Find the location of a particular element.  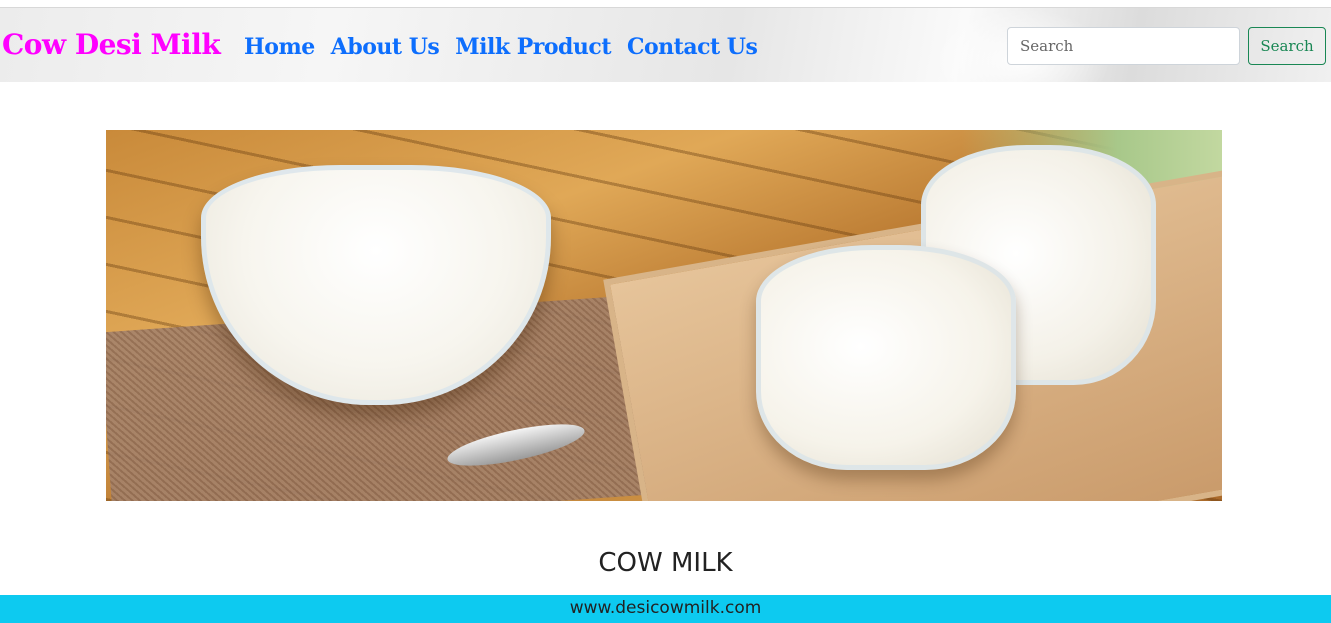

nav-links: Home About Us Milk Product Contact Us is located at coordinates (501, 47).